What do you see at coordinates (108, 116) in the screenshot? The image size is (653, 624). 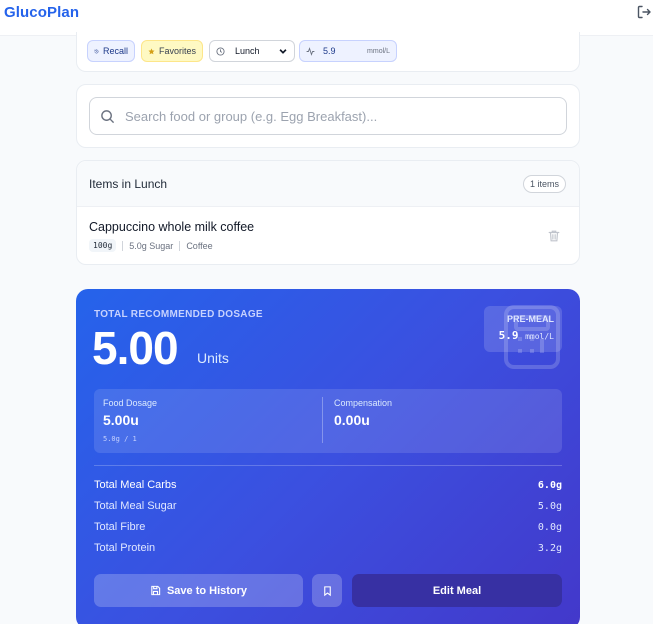 I see `search-icon` at bounding box center [108, 116].